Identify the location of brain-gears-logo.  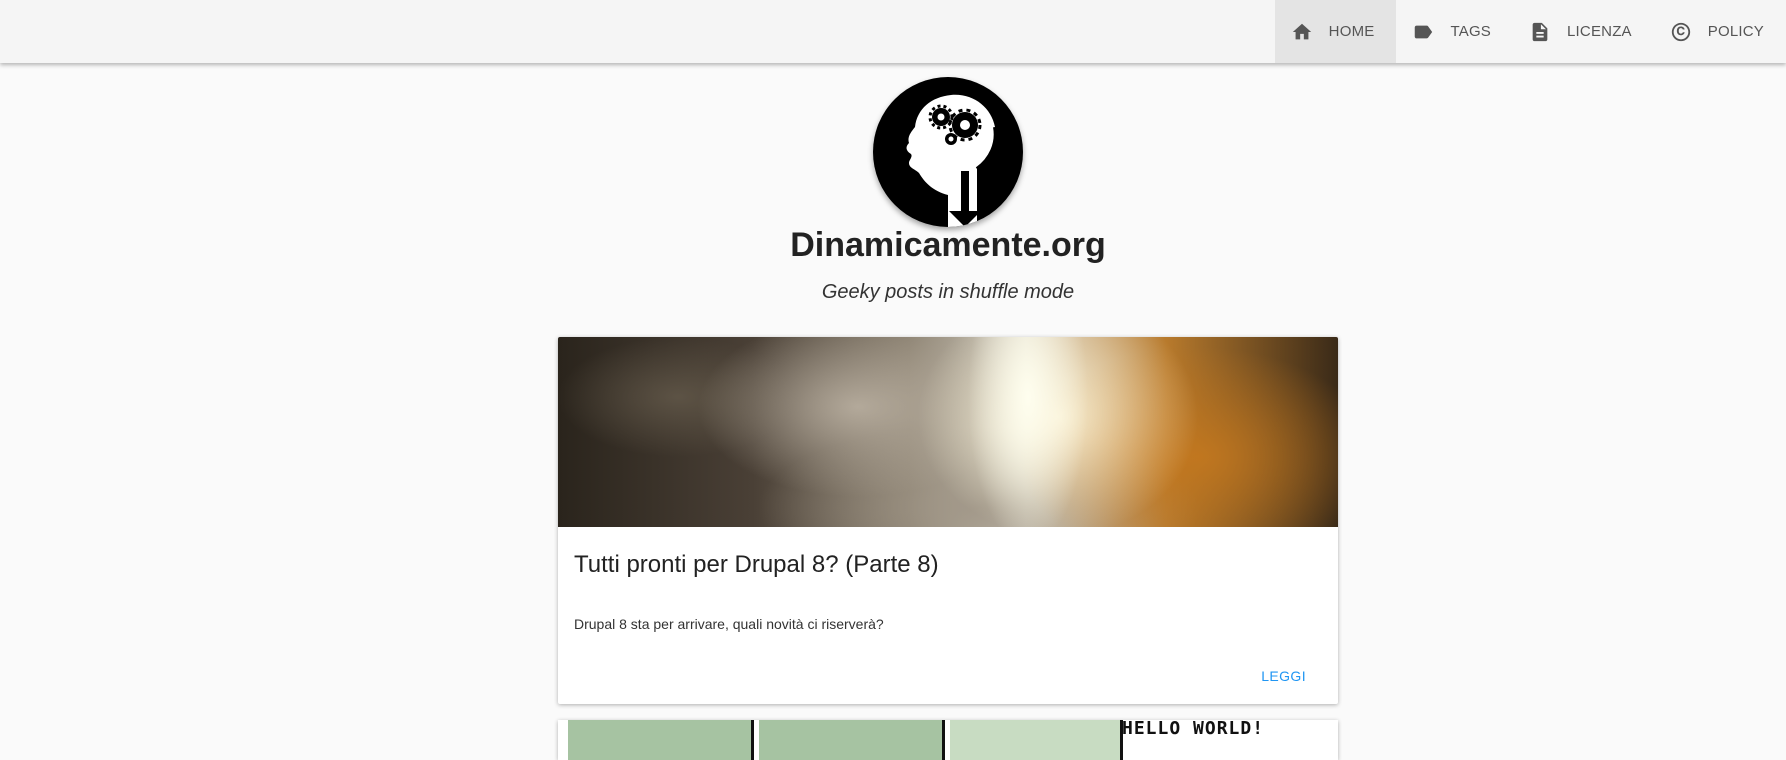
(948, 152).